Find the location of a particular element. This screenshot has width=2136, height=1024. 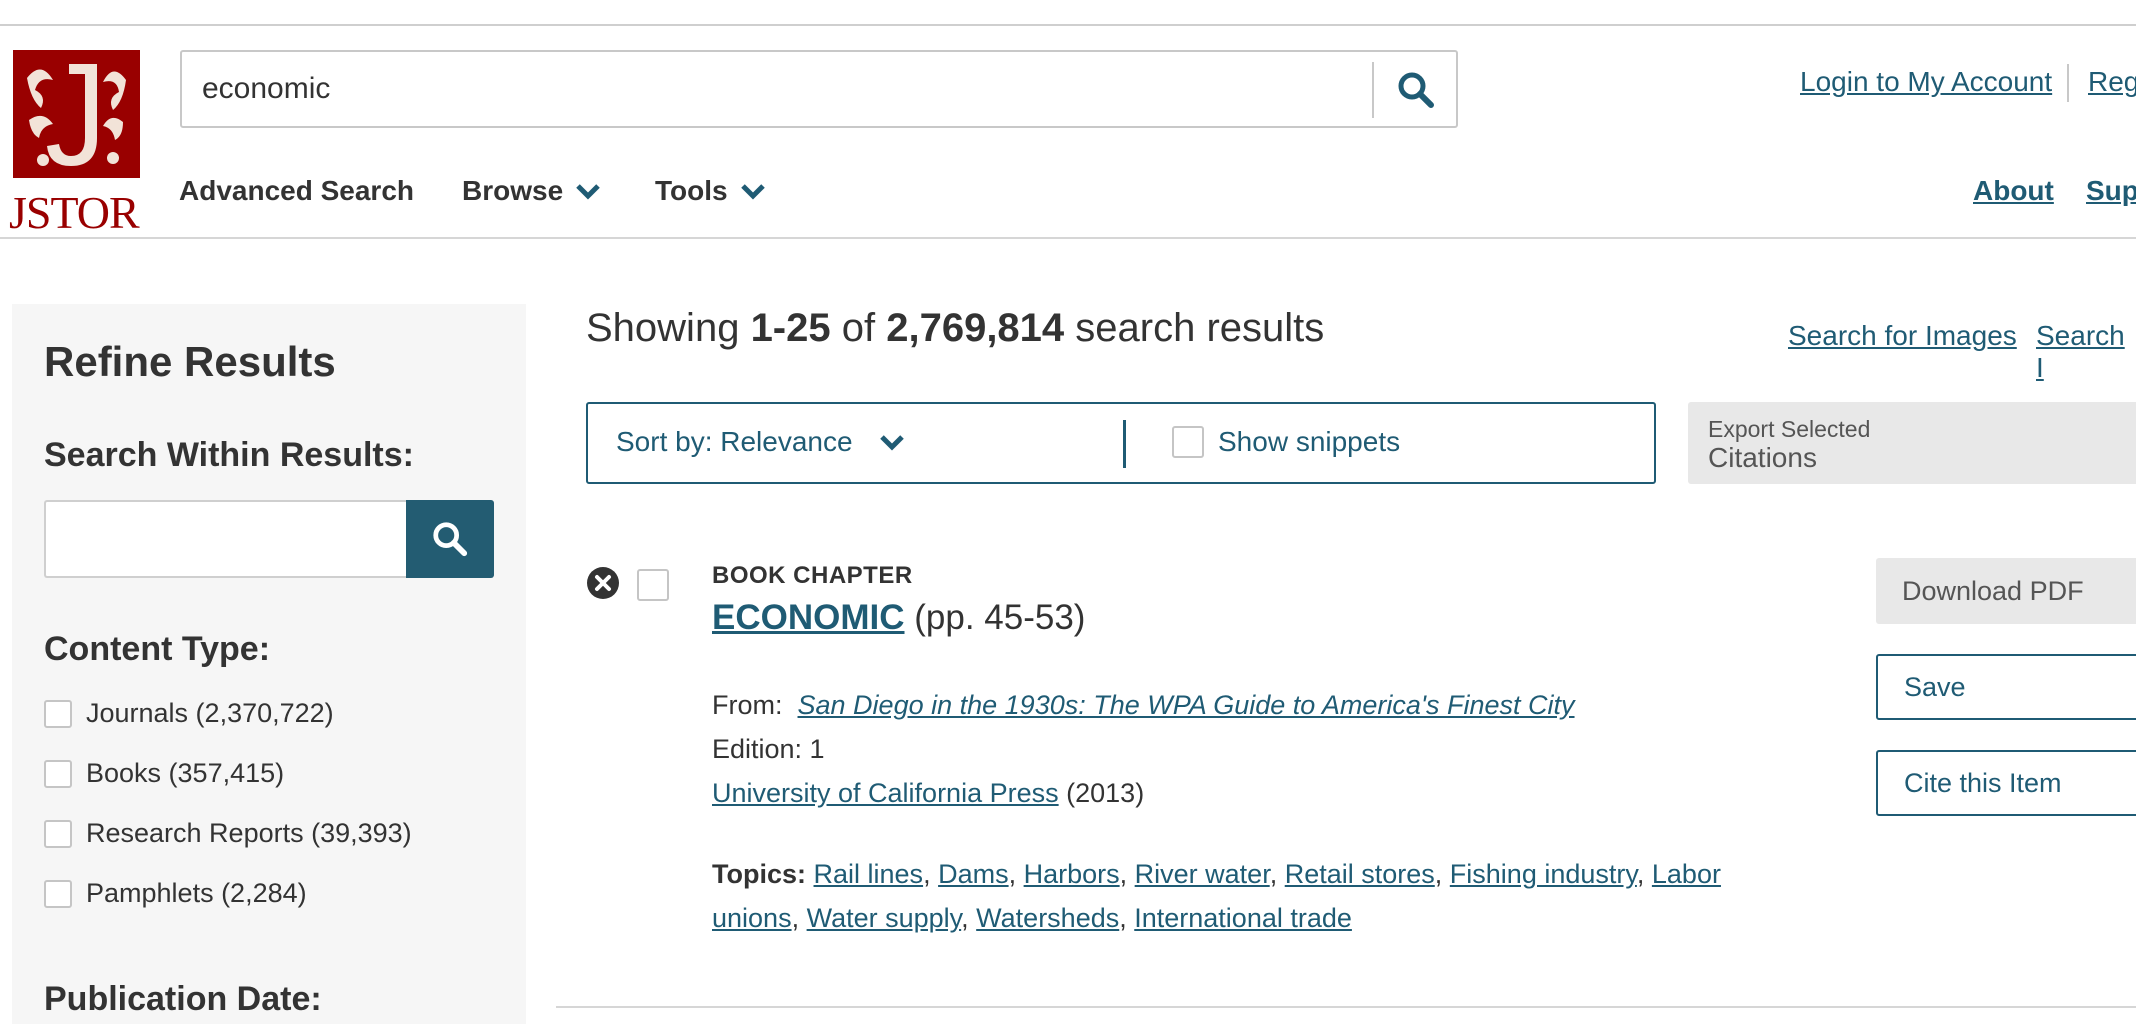

cite-item-button: Cite this Item is located at coordinates (2006, 783).